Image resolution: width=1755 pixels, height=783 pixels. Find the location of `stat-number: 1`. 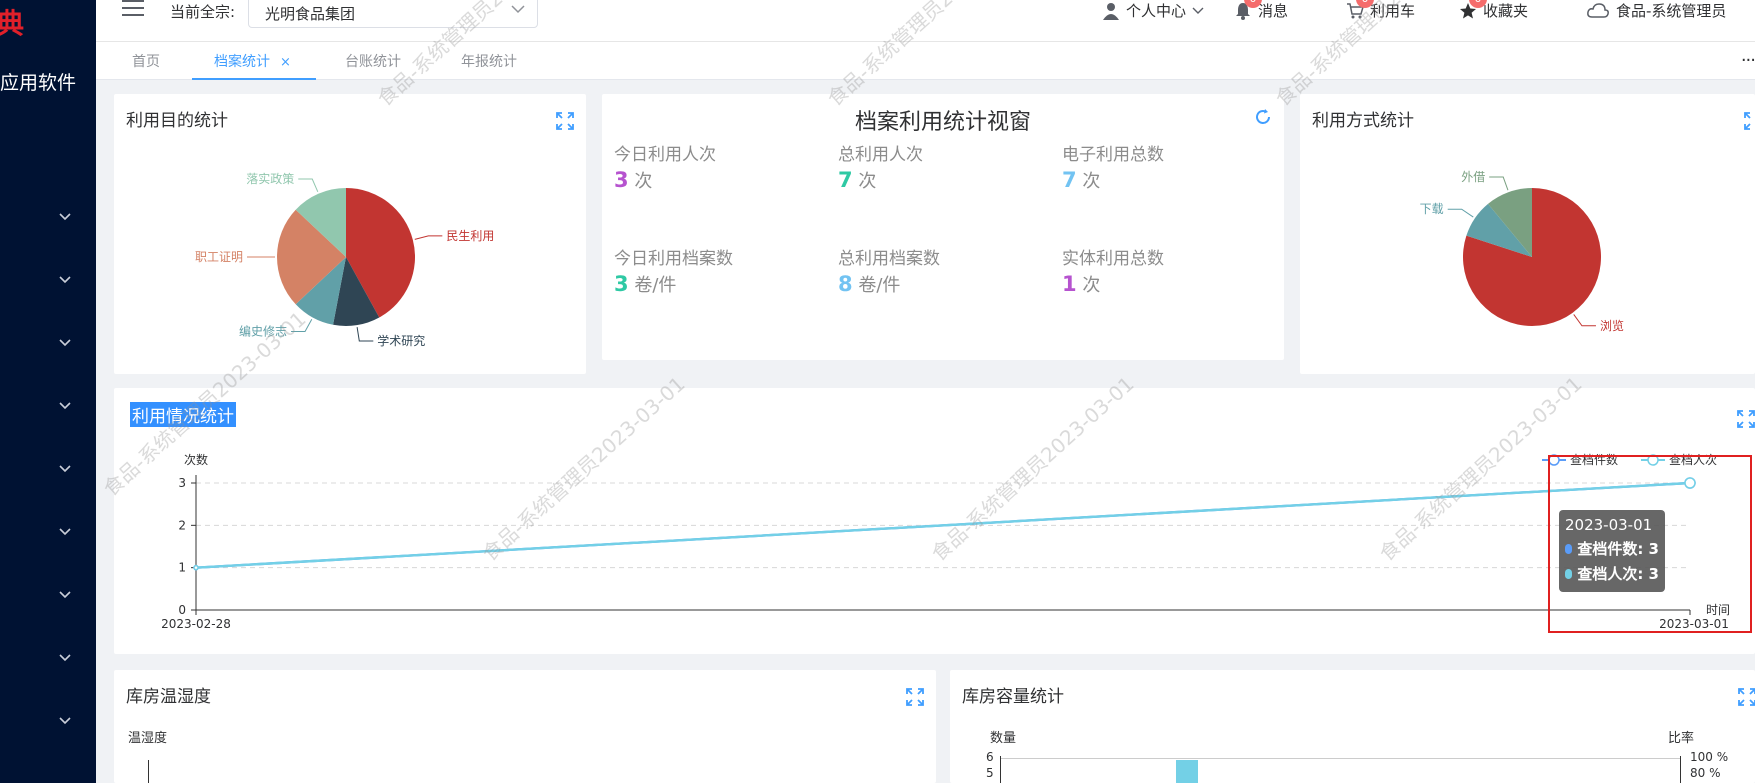

stat-number: 1 is located at coordinates (1069, 284).